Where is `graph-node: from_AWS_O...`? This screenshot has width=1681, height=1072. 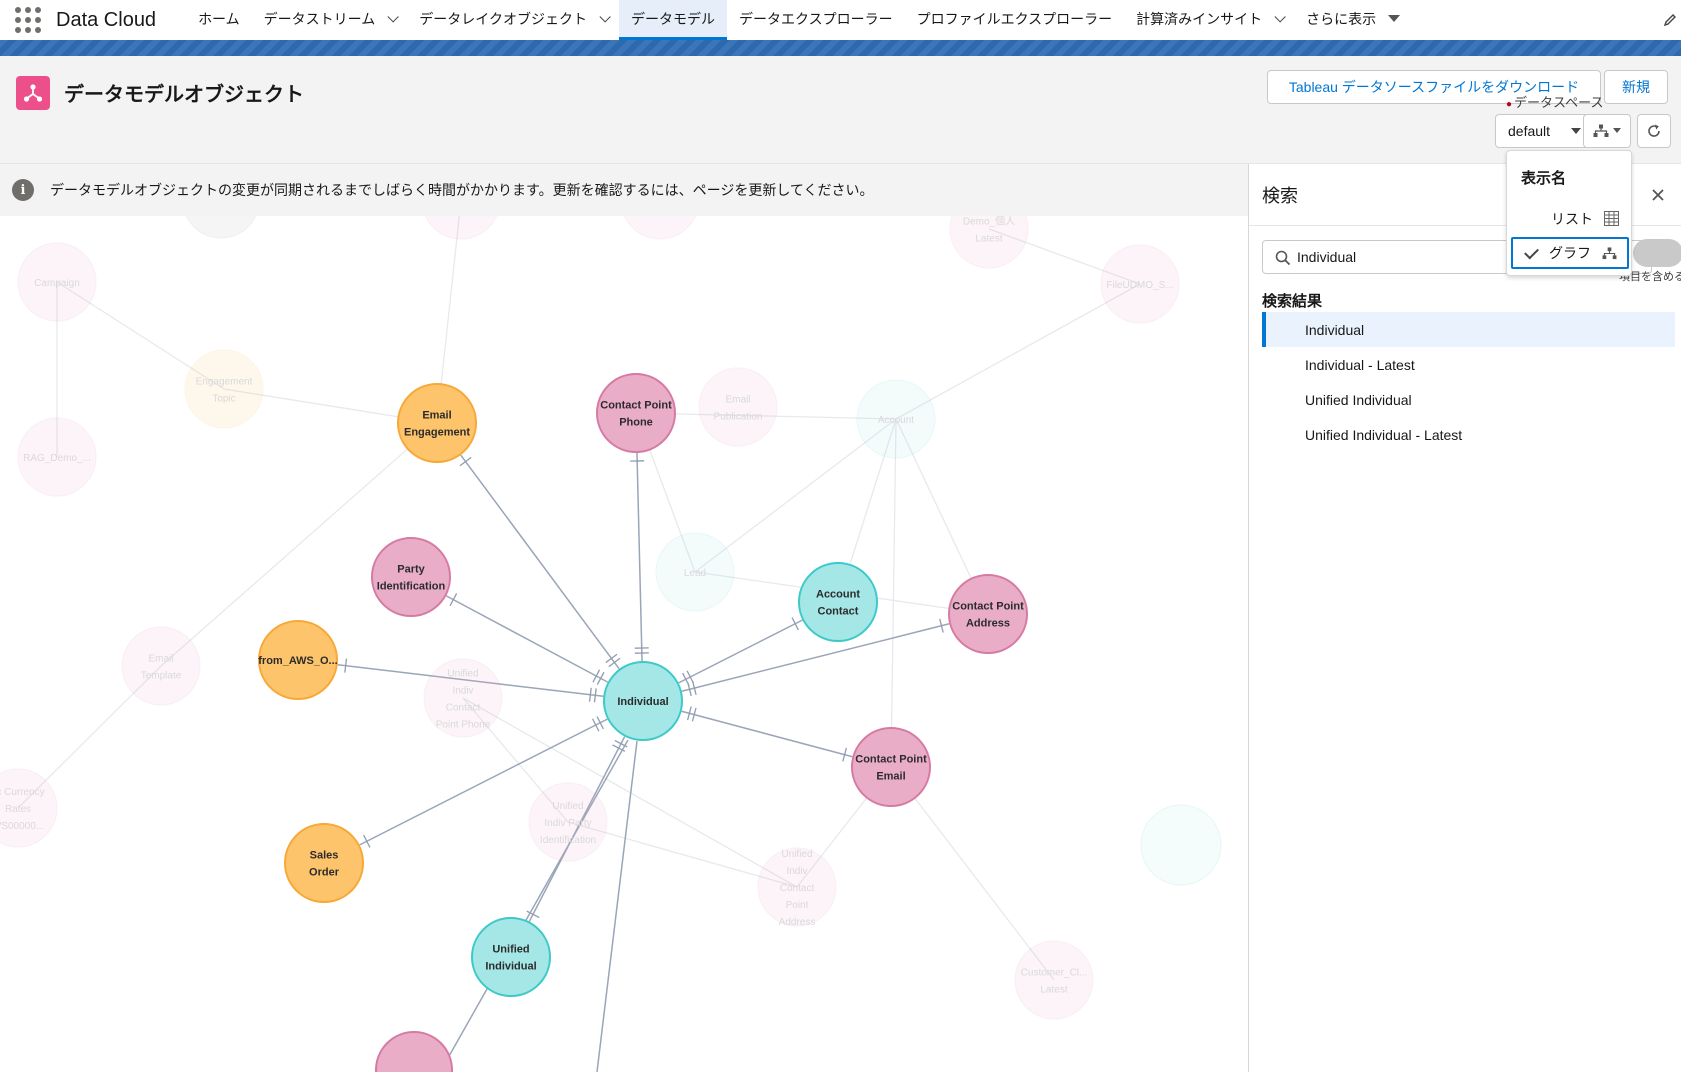 graph-node: from_AWS_O... is located at coordinates (298, 660).